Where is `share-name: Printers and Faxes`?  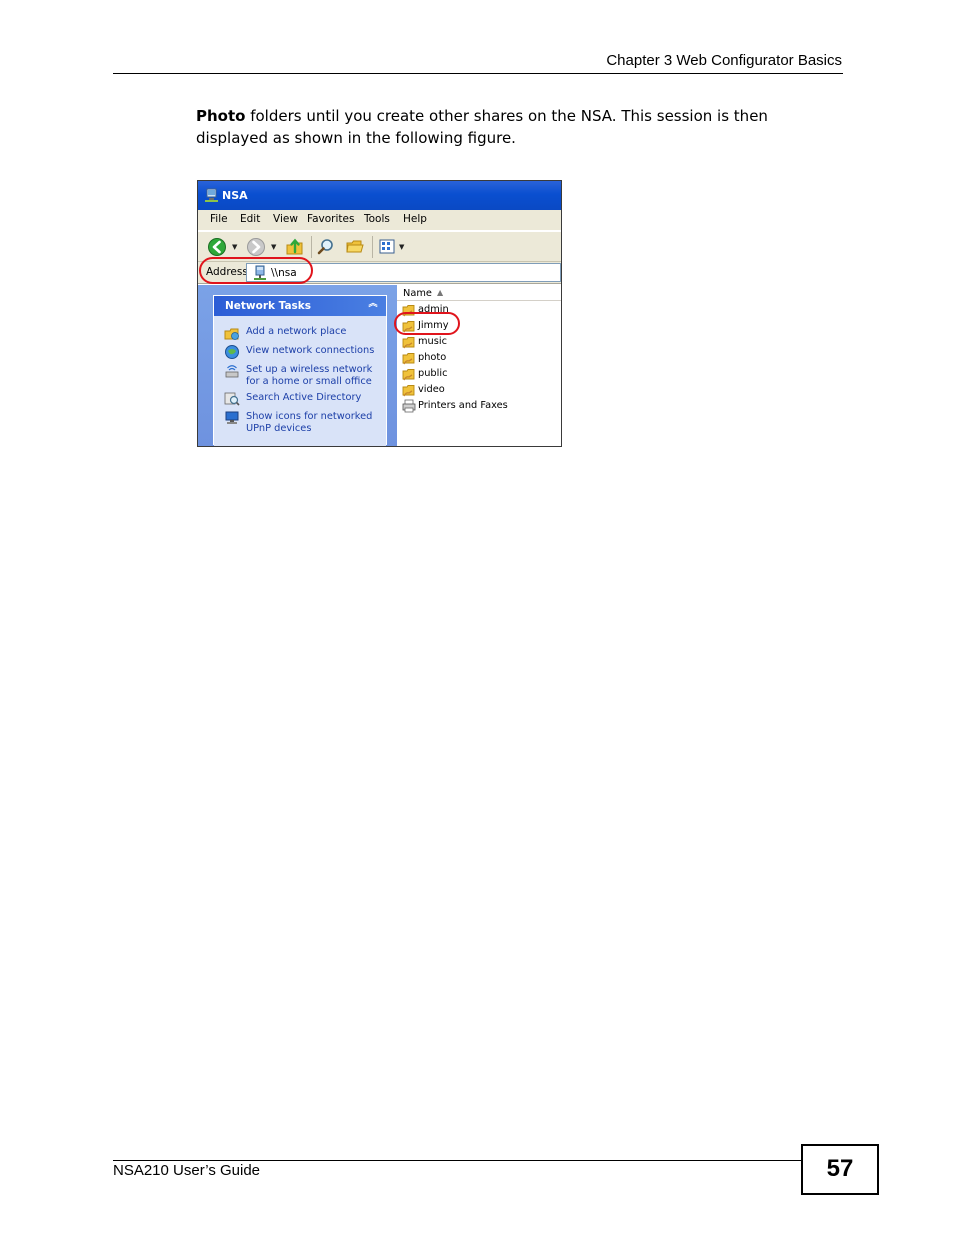
share-name: Printers and Faxes is located at coordinates (463, 405).